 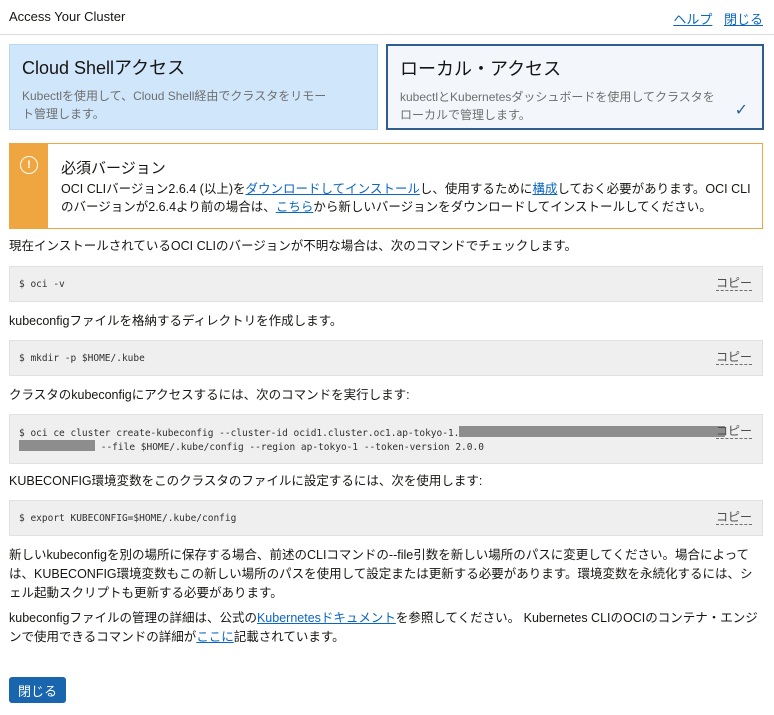 I want to click on cloud-shell-desc-line1: Kubectlを使用して、Cloud Shell経由でクラスタをリモー, so click(x=174, y=96).